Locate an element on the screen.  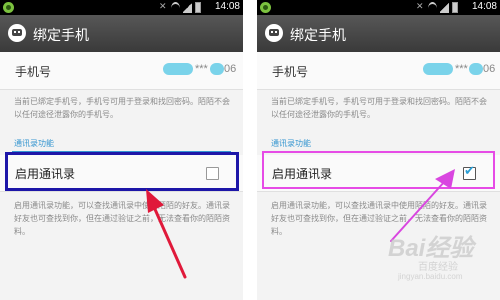
enable-contacts-checkbox-checked is located at coordinates (469, 172).